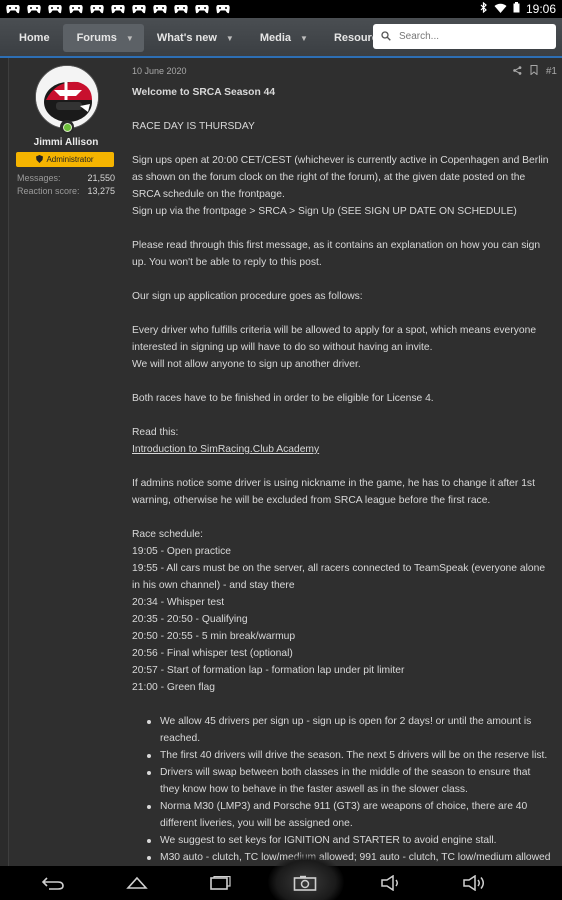  I want to click on nav-media: Media ▼, so click(284, 38).